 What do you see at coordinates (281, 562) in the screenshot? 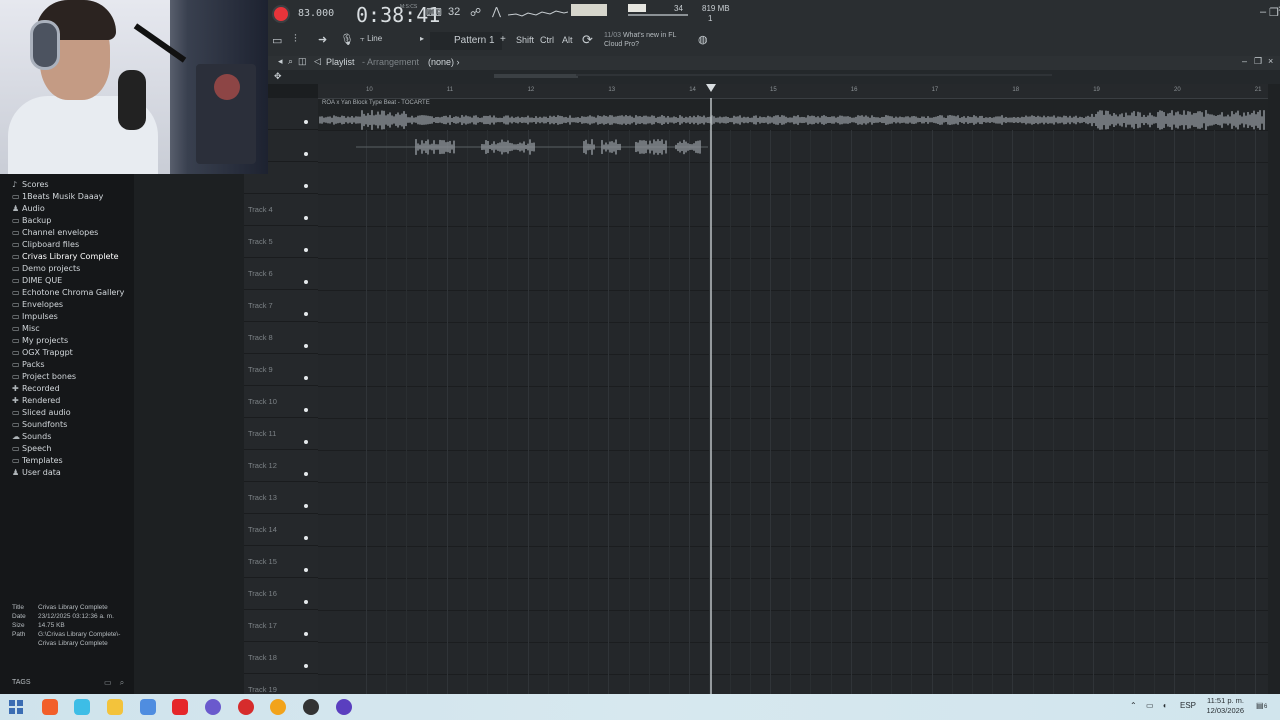
I see `track-header: Track 15` at bounding box center [281, 562].